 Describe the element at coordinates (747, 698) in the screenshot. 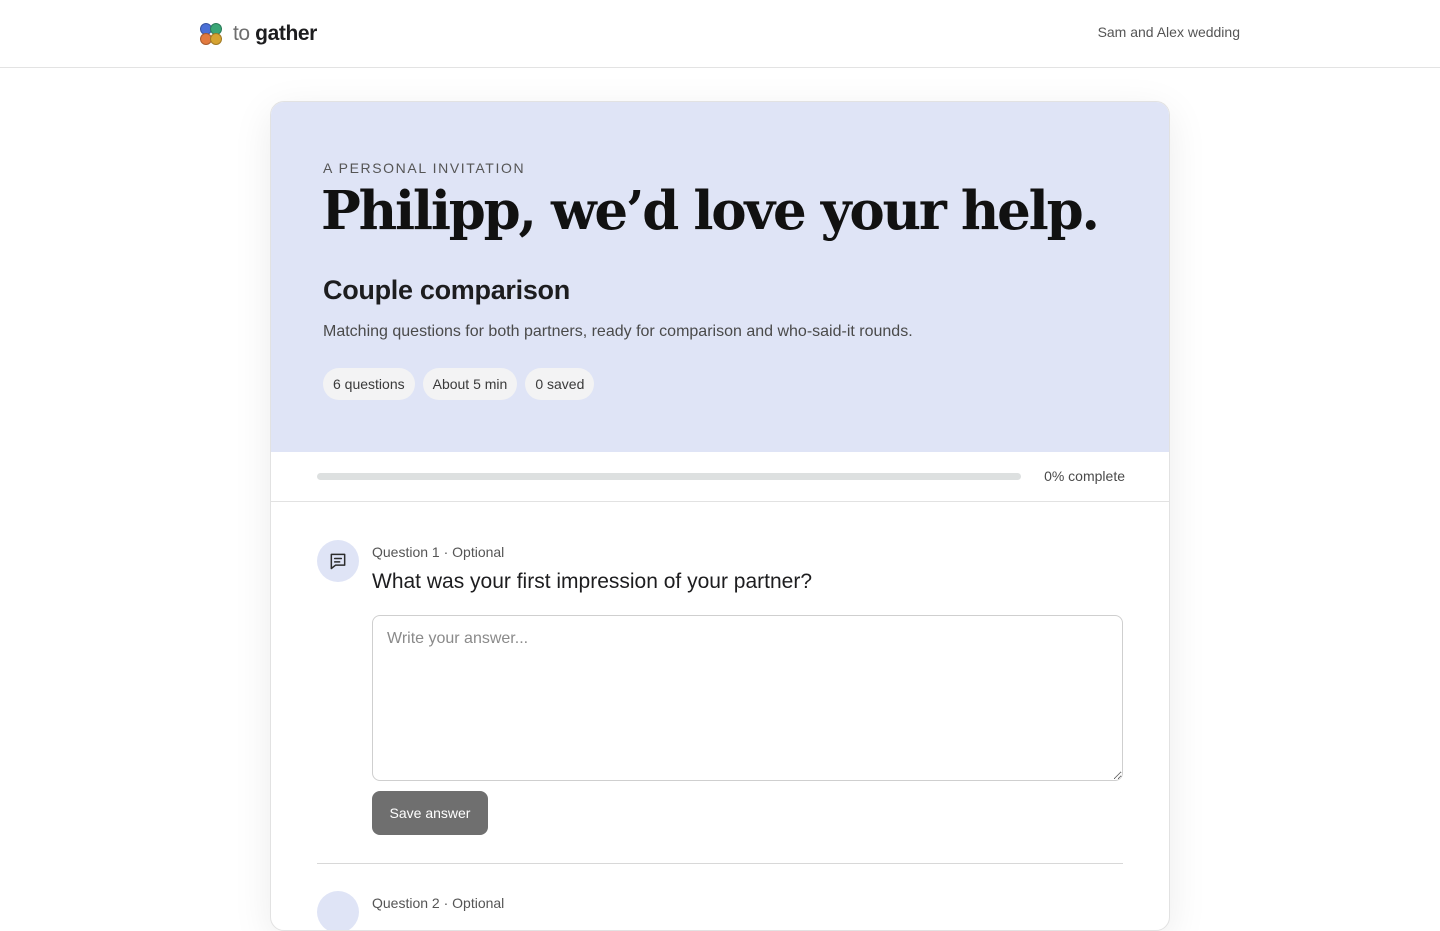

I see `answer-textarea` at that location.